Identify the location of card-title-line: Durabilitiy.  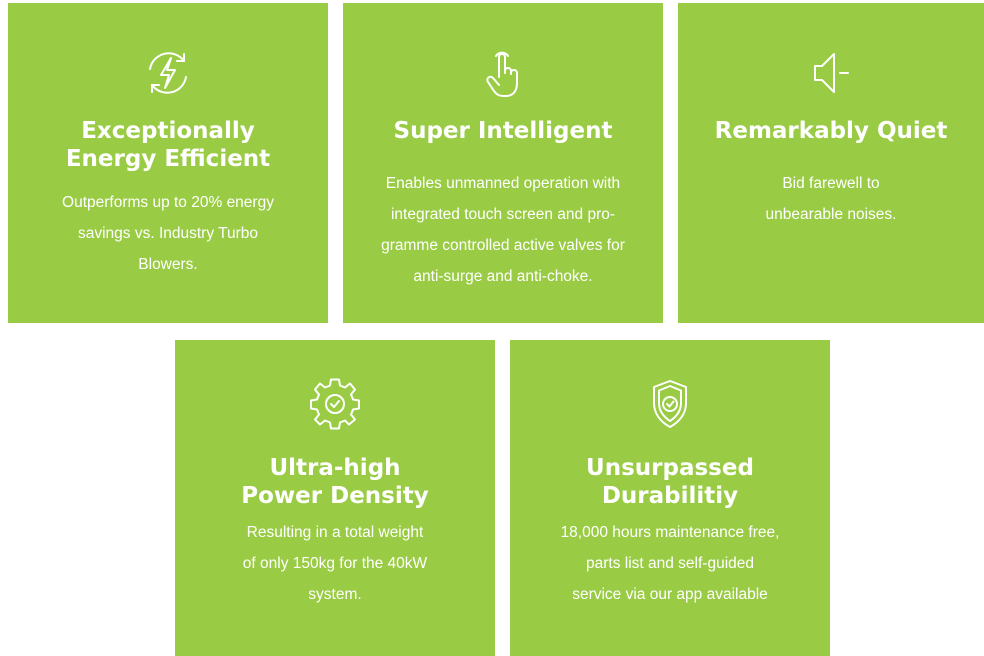
(670, 496).